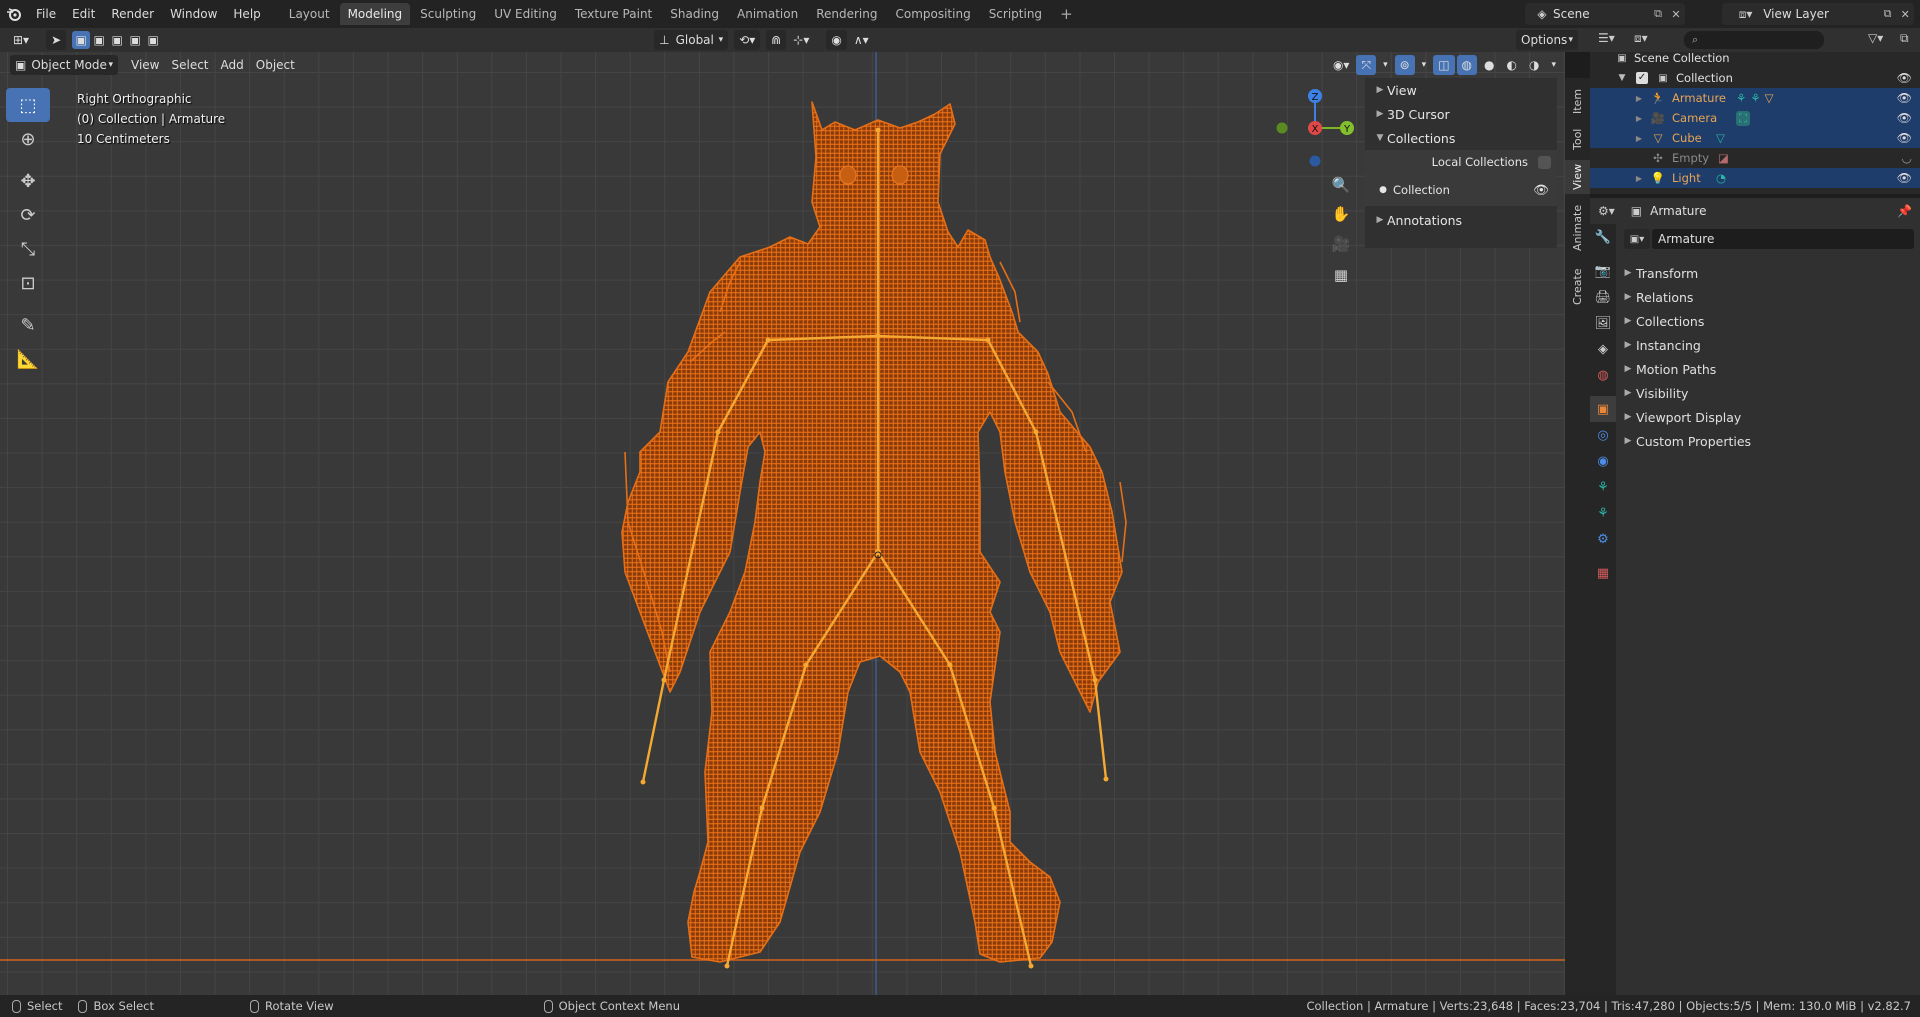  Describe the element at coordinates (1444, 65) in the screenshot. I see `xray-toggle: ◫` at that location.